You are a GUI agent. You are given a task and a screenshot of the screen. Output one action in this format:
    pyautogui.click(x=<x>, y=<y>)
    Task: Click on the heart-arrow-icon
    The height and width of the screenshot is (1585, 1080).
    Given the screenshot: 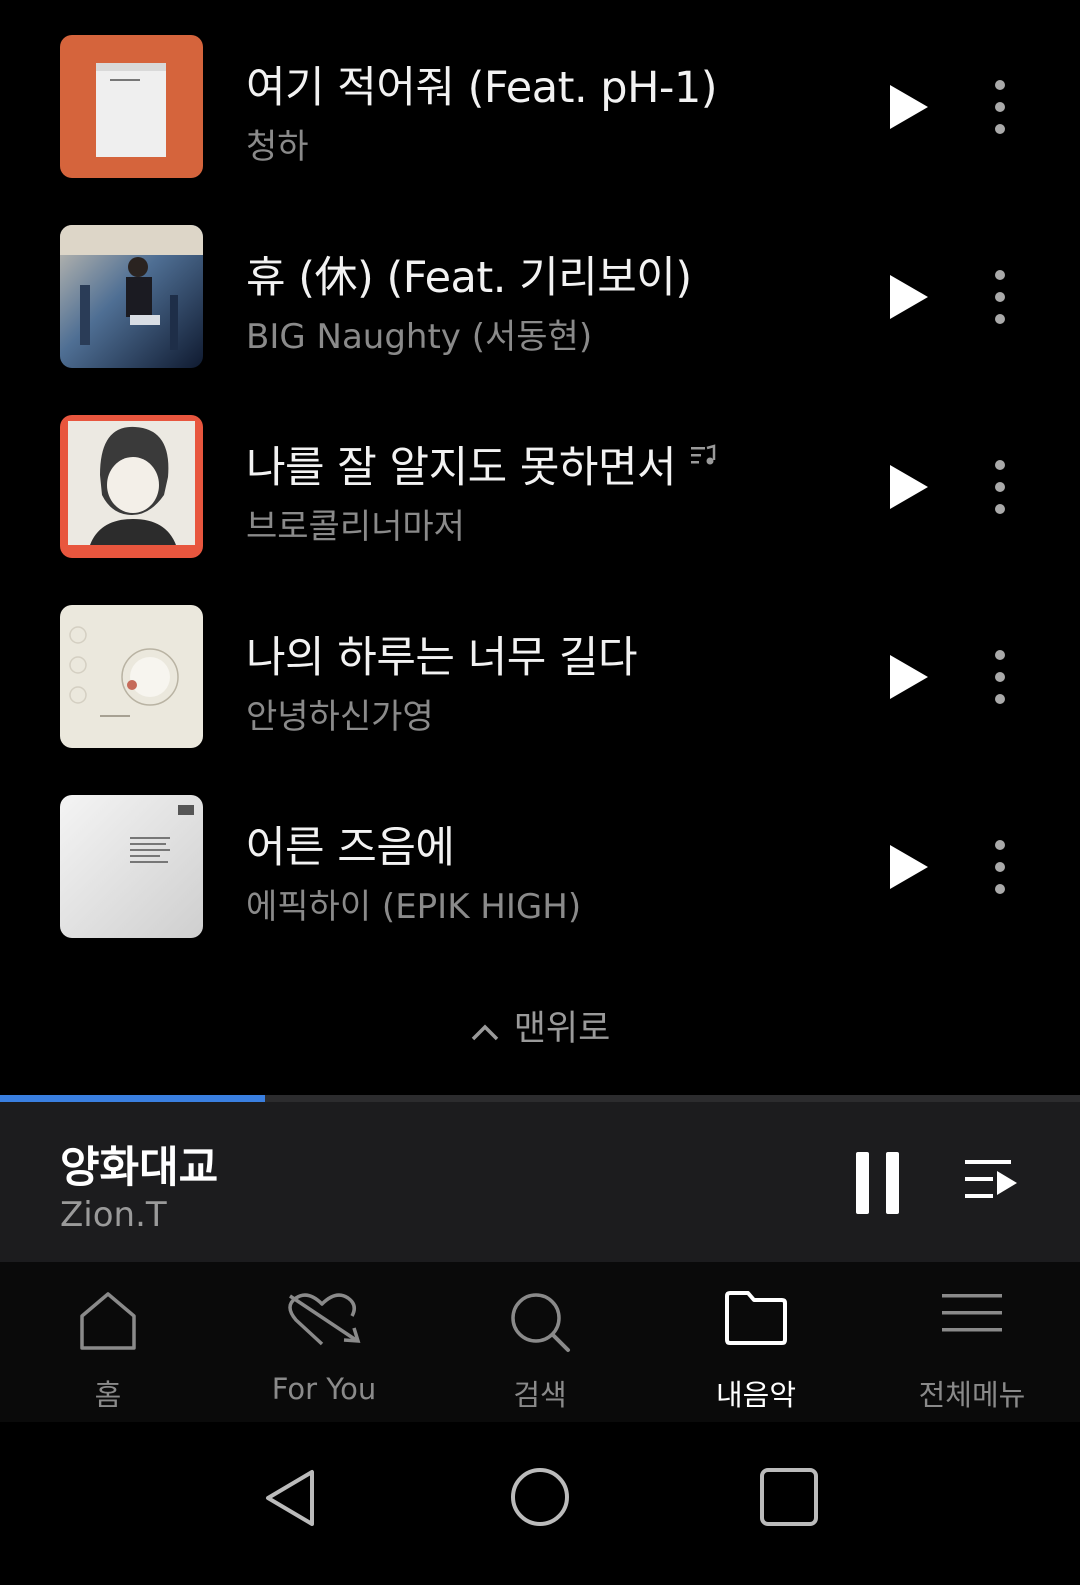 What is the action you would take?
    pyautogui.click(x=324, y=1319)
    